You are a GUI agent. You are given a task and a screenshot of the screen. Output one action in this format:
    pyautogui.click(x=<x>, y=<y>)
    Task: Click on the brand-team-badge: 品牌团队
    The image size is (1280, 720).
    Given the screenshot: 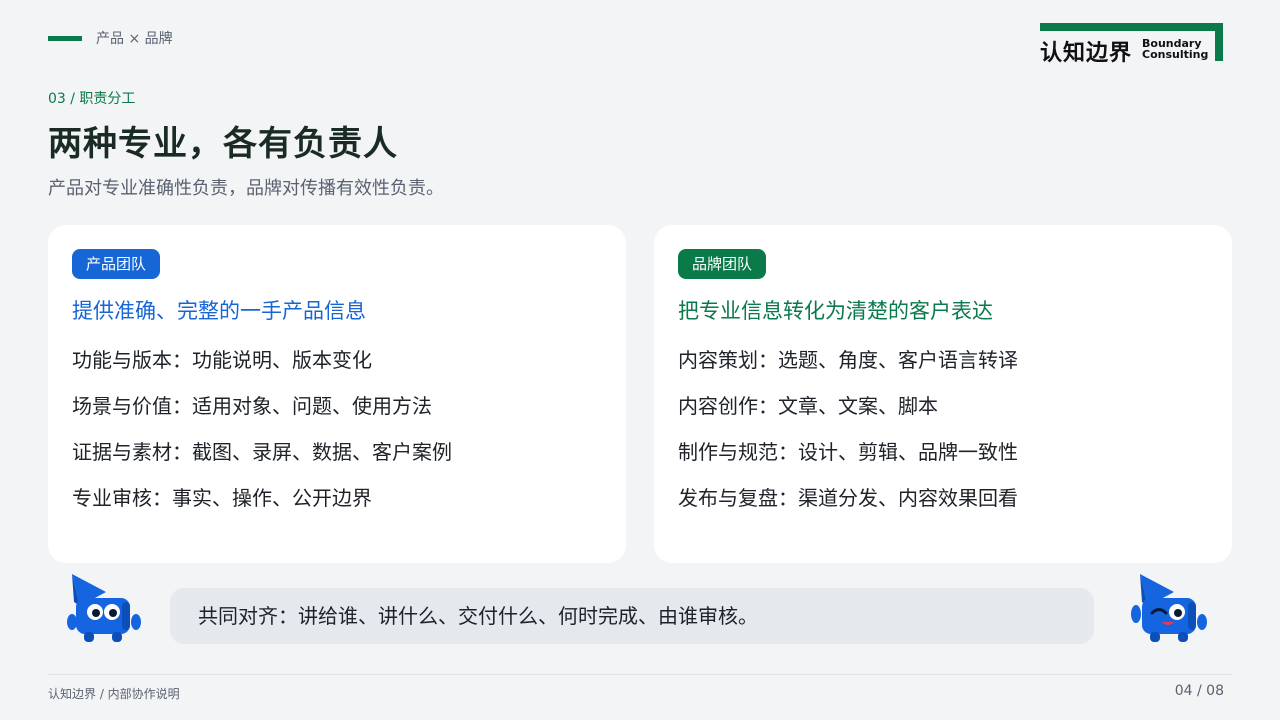 What is the action you would take?
    pyautogui.click(x=722, y=264)
    